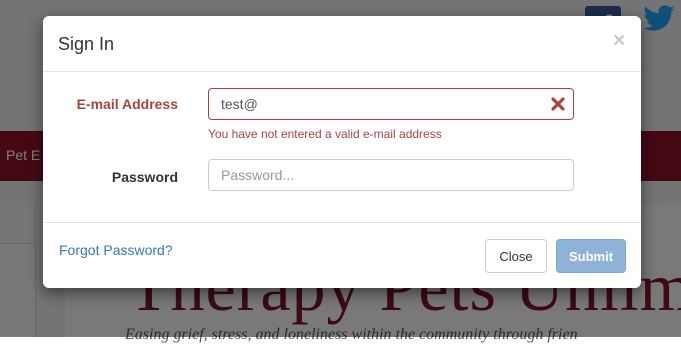  Describe the element at coordinates (342, 44) in the screenshot. I see `modal-header: Sign In ×` at that location.